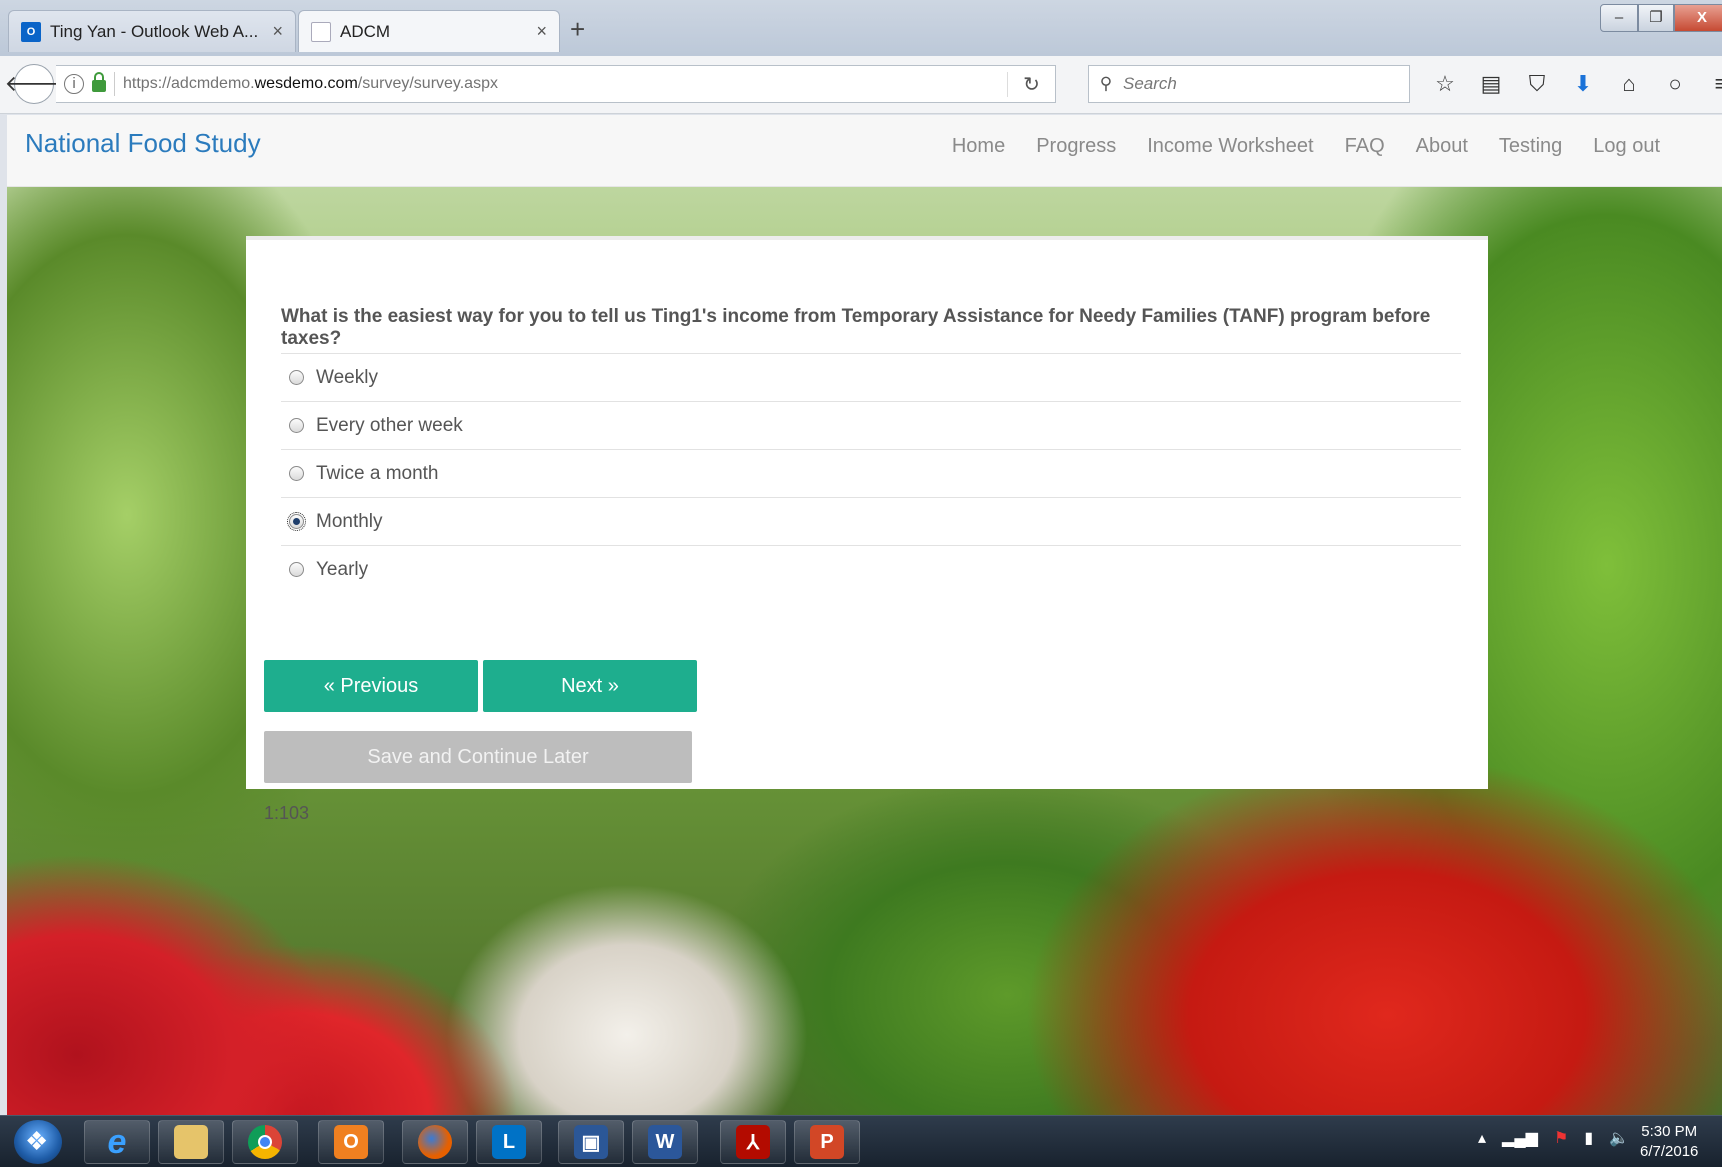 The image size is (1722, 1167). What do you see at coordinates (1656, 18) in the screenshot?
I see `maximize-button: ❐` at bounding box center [1656, 18].